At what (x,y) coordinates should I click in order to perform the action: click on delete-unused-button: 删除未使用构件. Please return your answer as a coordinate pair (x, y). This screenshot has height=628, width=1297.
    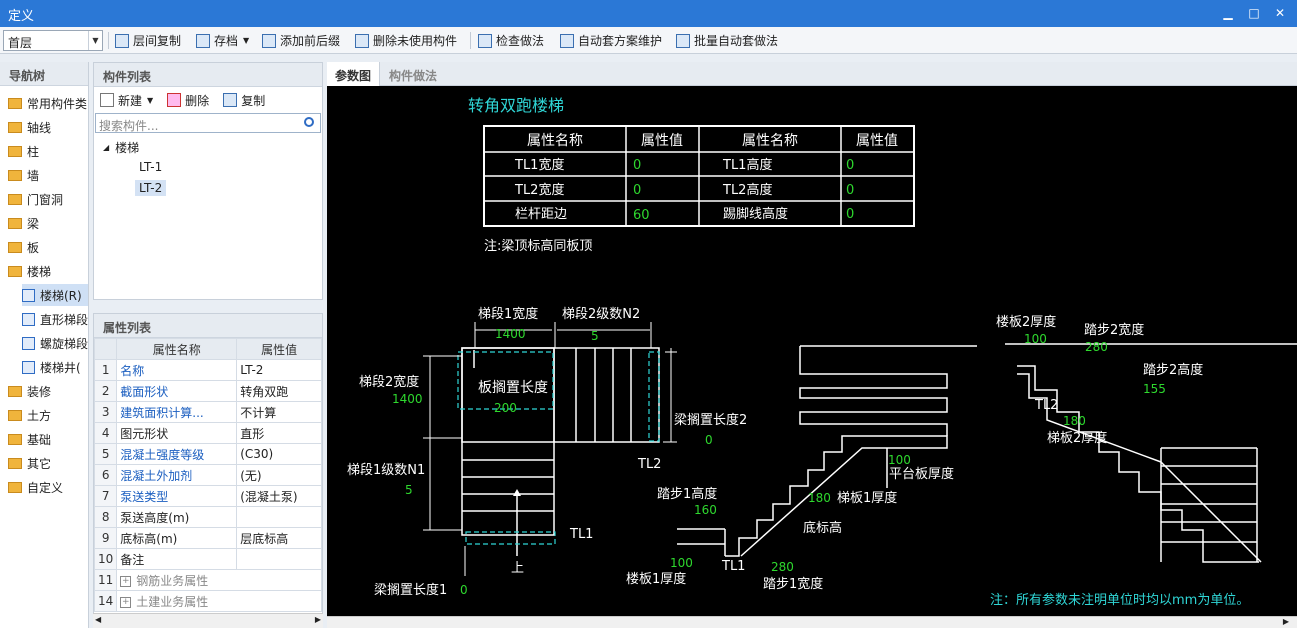
    Looking at the image, I should click on (406, 40).